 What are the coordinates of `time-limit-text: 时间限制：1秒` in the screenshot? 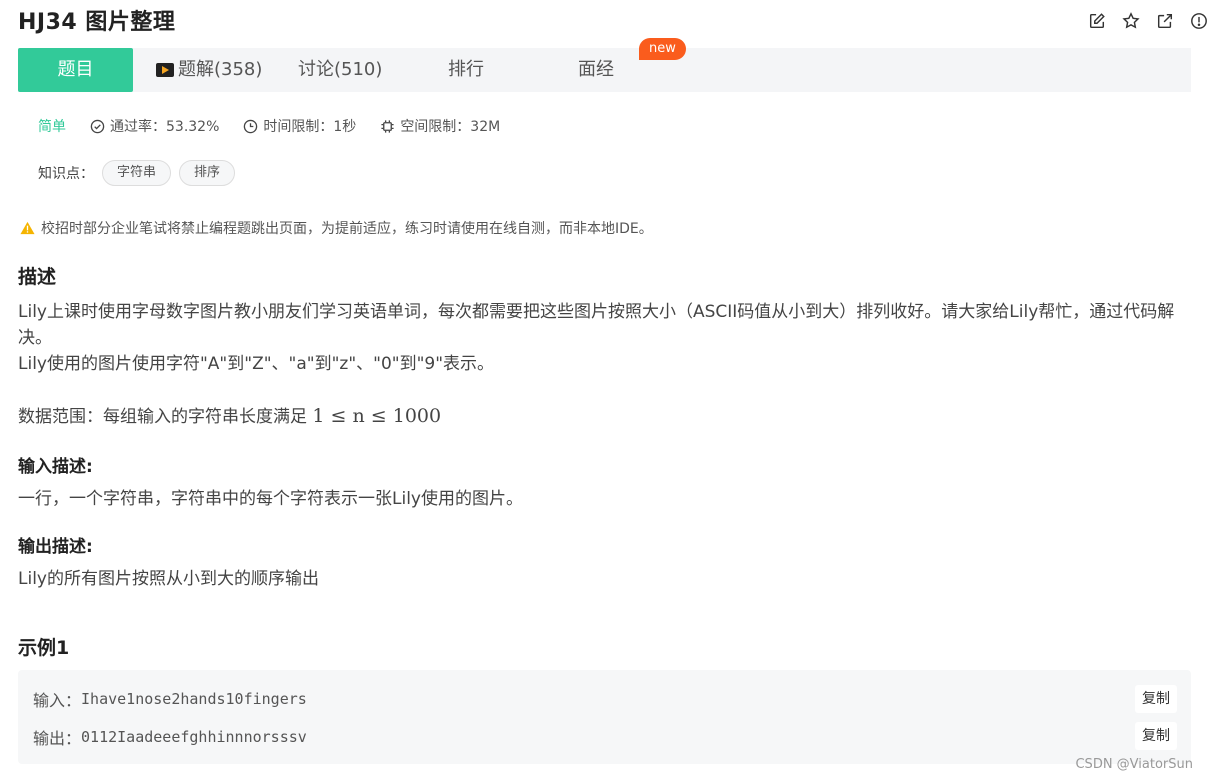 It's located at (310, 127).